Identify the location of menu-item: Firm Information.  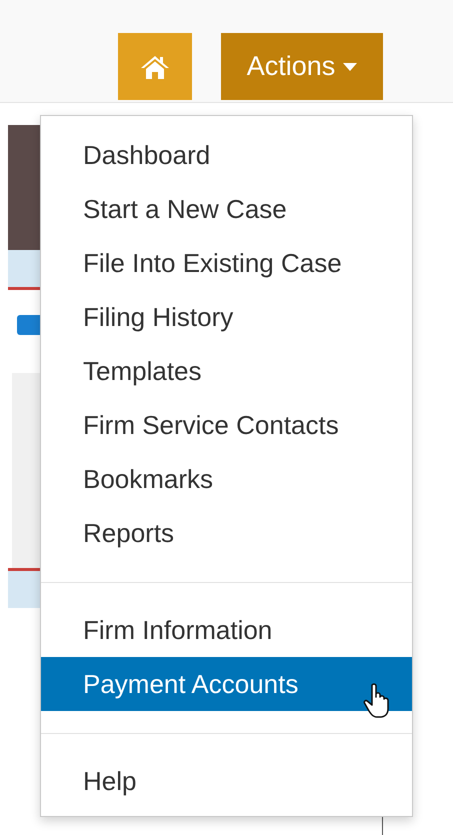
(226, 630).